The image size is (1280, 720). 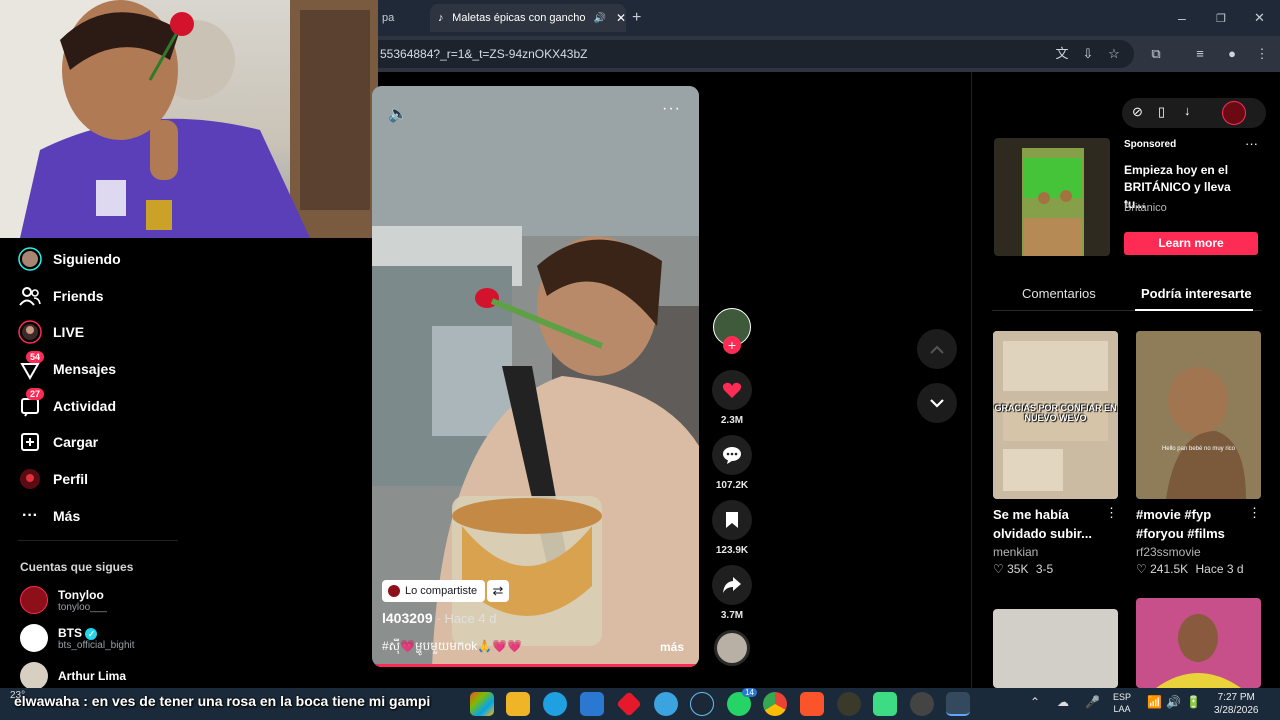 What do you see at coordinates (1154, 702) in the screenshot?
I see `wifi-icon: 📶` at bounding box center [1154, 702].